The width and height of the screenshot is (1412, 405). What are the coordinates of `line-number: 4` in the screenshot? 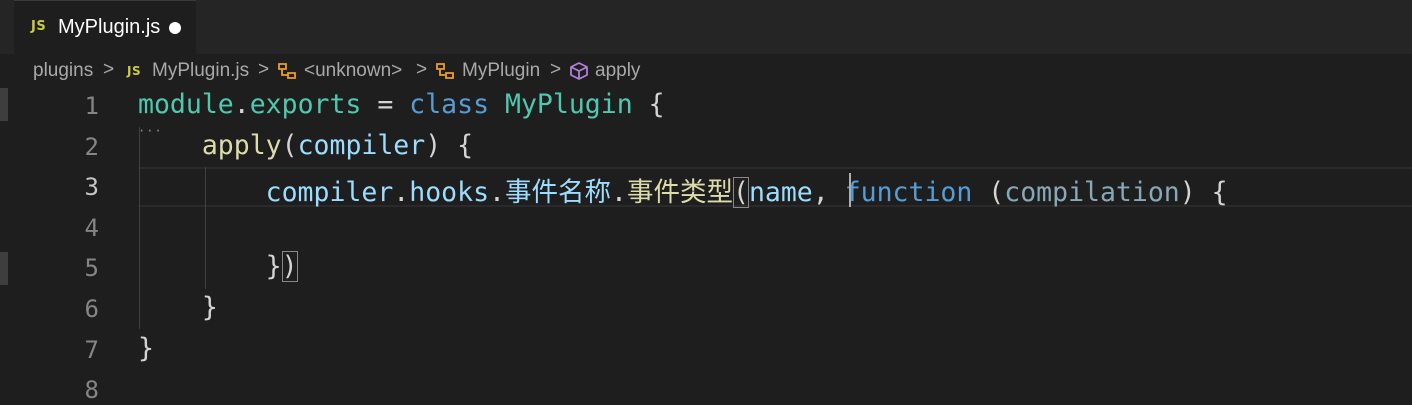 It's located at (91, 228).